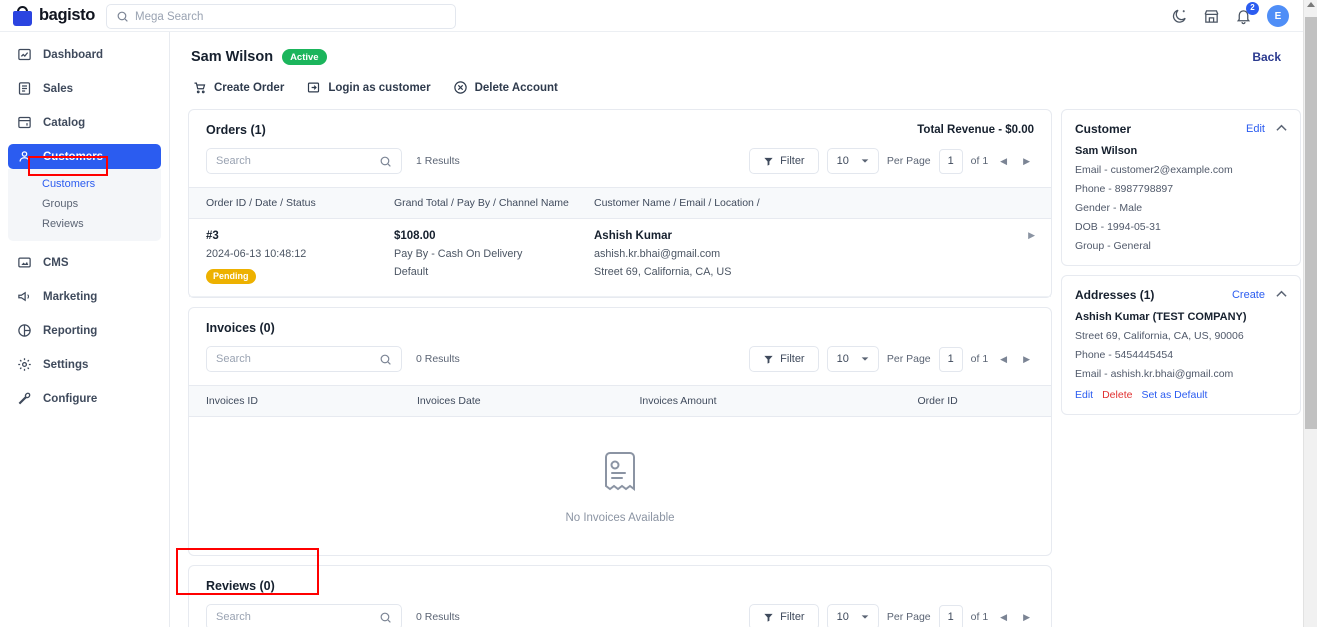 Image resolution: width=1317 pixels, height=627 pixels. I want to click on reviews-filter-label: Filter, so click(792, 617).